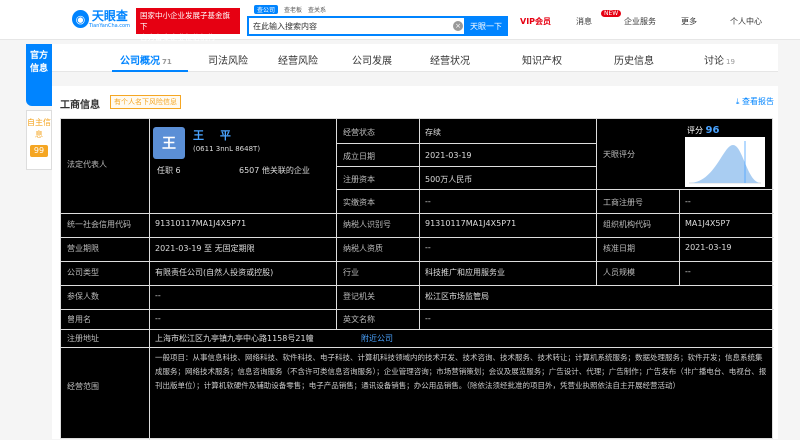 The image size is (800, 440). What do you see at coordinates (359, 202) in the screenshot?
I see `label-paid-capital: 实缴资本` at bounding box center [359, 202].